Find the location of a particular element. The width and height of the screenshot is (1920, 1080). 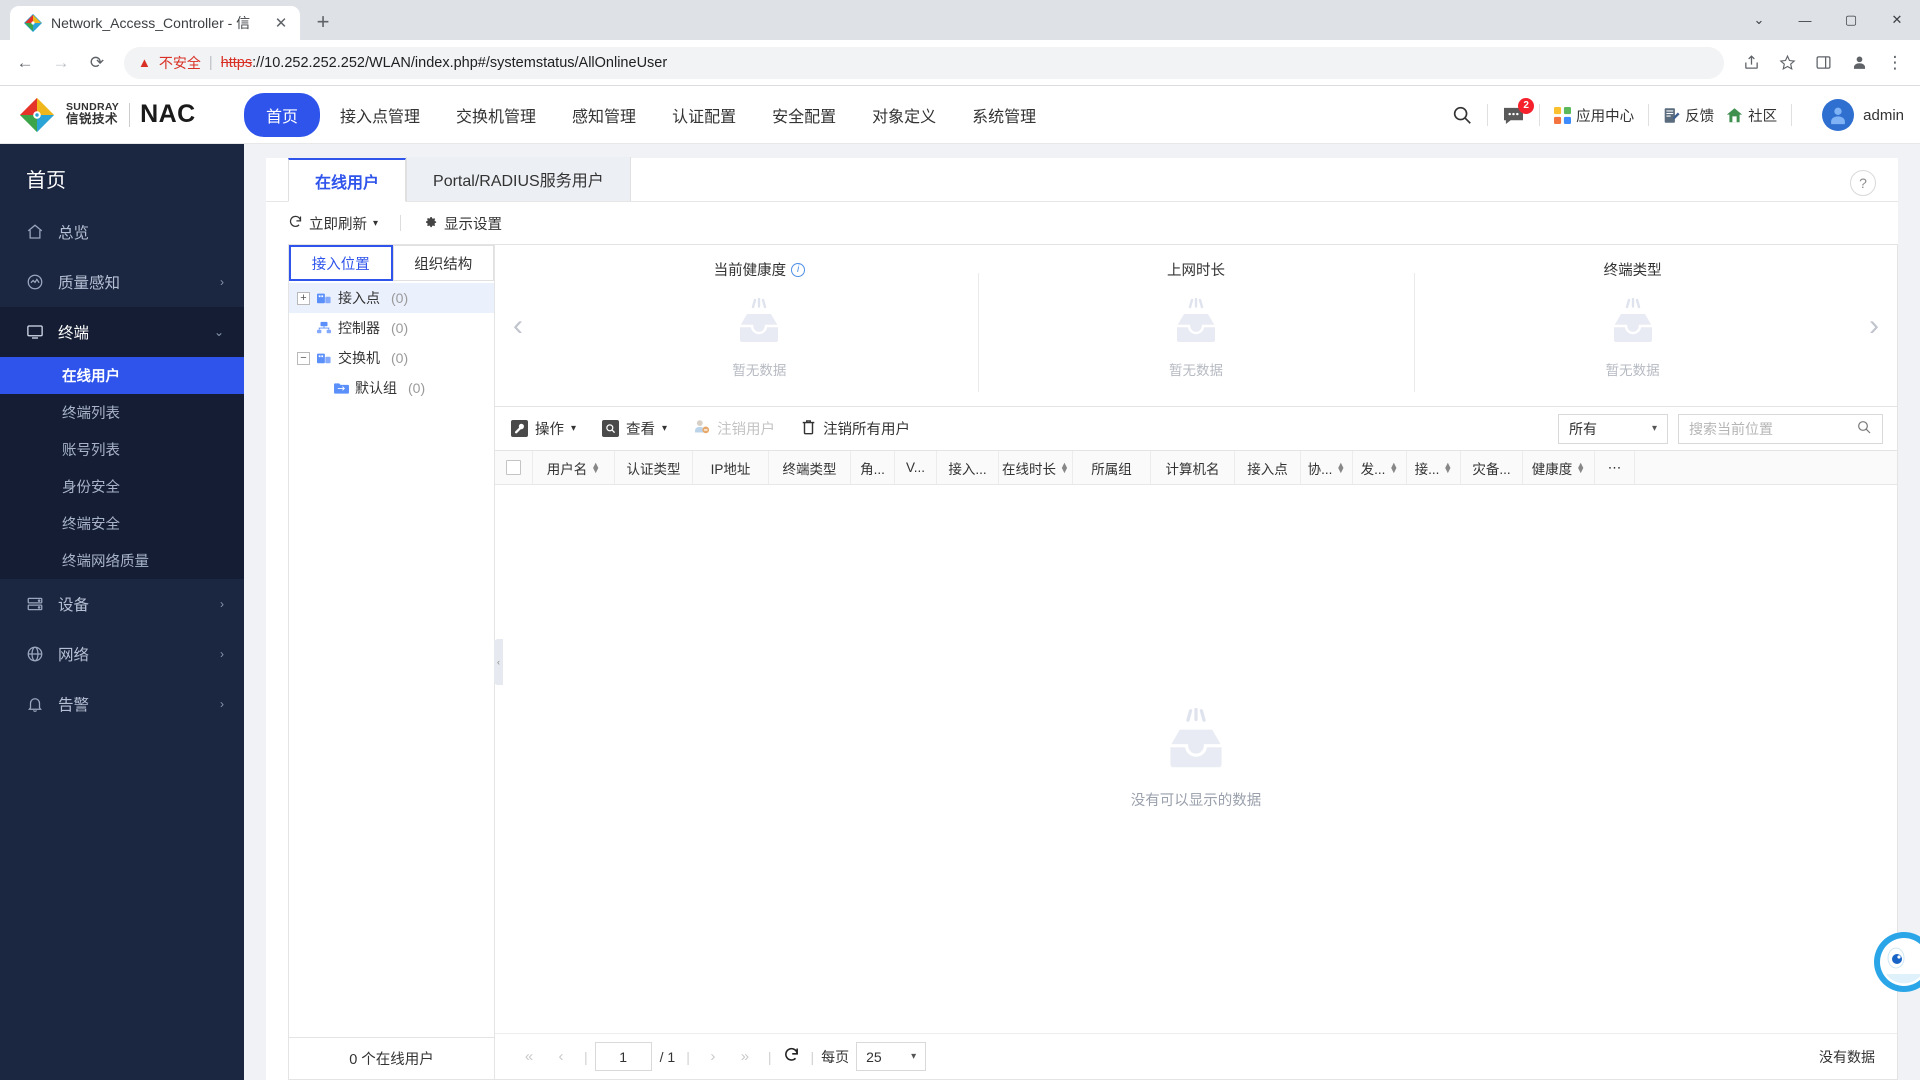

carousel-prev-button: ‹ is located at coordinates (518, 325).